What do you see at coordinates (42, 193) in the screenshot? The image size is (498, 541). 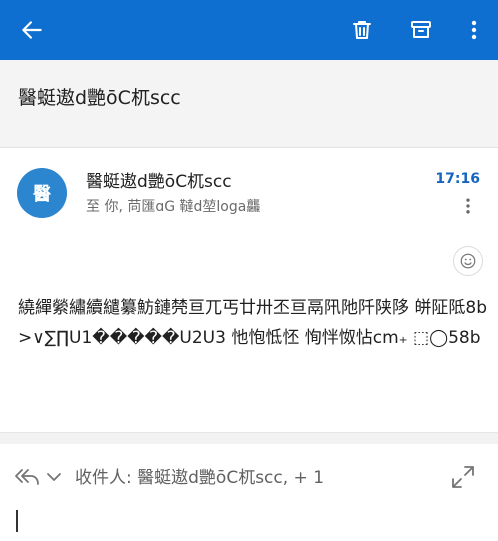 I see `sender-avatar: 醫` at bounding box center [42, 193].